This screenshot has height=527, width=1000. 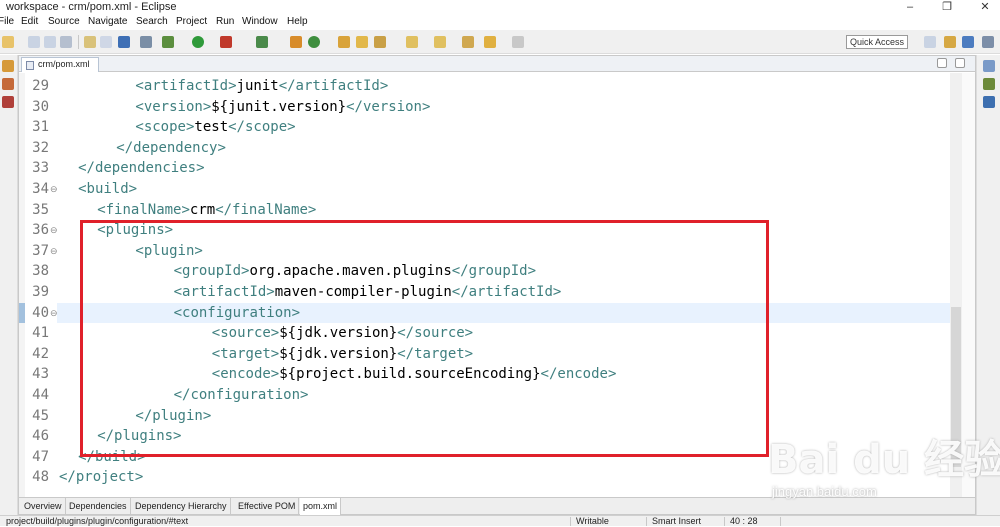 I want to click on code-line: <configuration>, so click(x=237, y=313).